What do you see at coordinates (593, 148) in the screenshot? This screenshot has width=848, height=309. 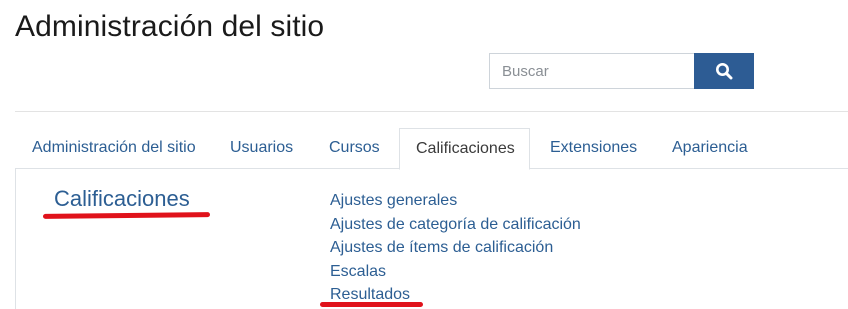 I see `tab-extensiones: Extensiones` at bounding box center [593, 148].